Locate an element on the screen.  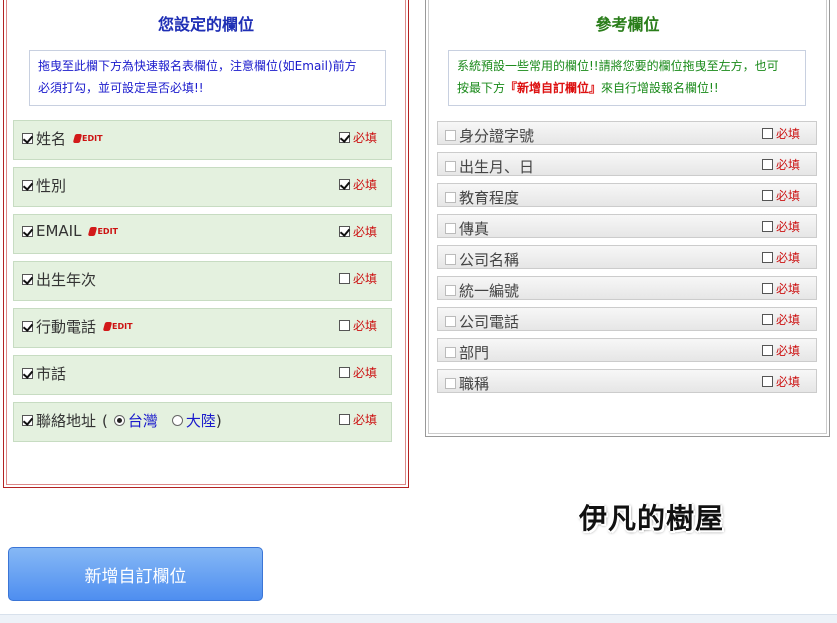
watermark: 伊凡的樹屋 is located at coordinates (652, 518).